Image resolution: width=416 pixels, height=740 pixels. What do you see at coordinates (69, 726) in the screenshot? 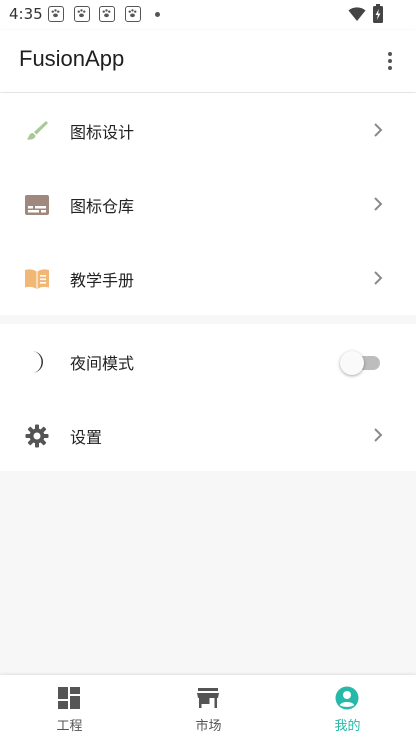
I see `nav-tab-label: 工程` at bounding box center [69, 726].